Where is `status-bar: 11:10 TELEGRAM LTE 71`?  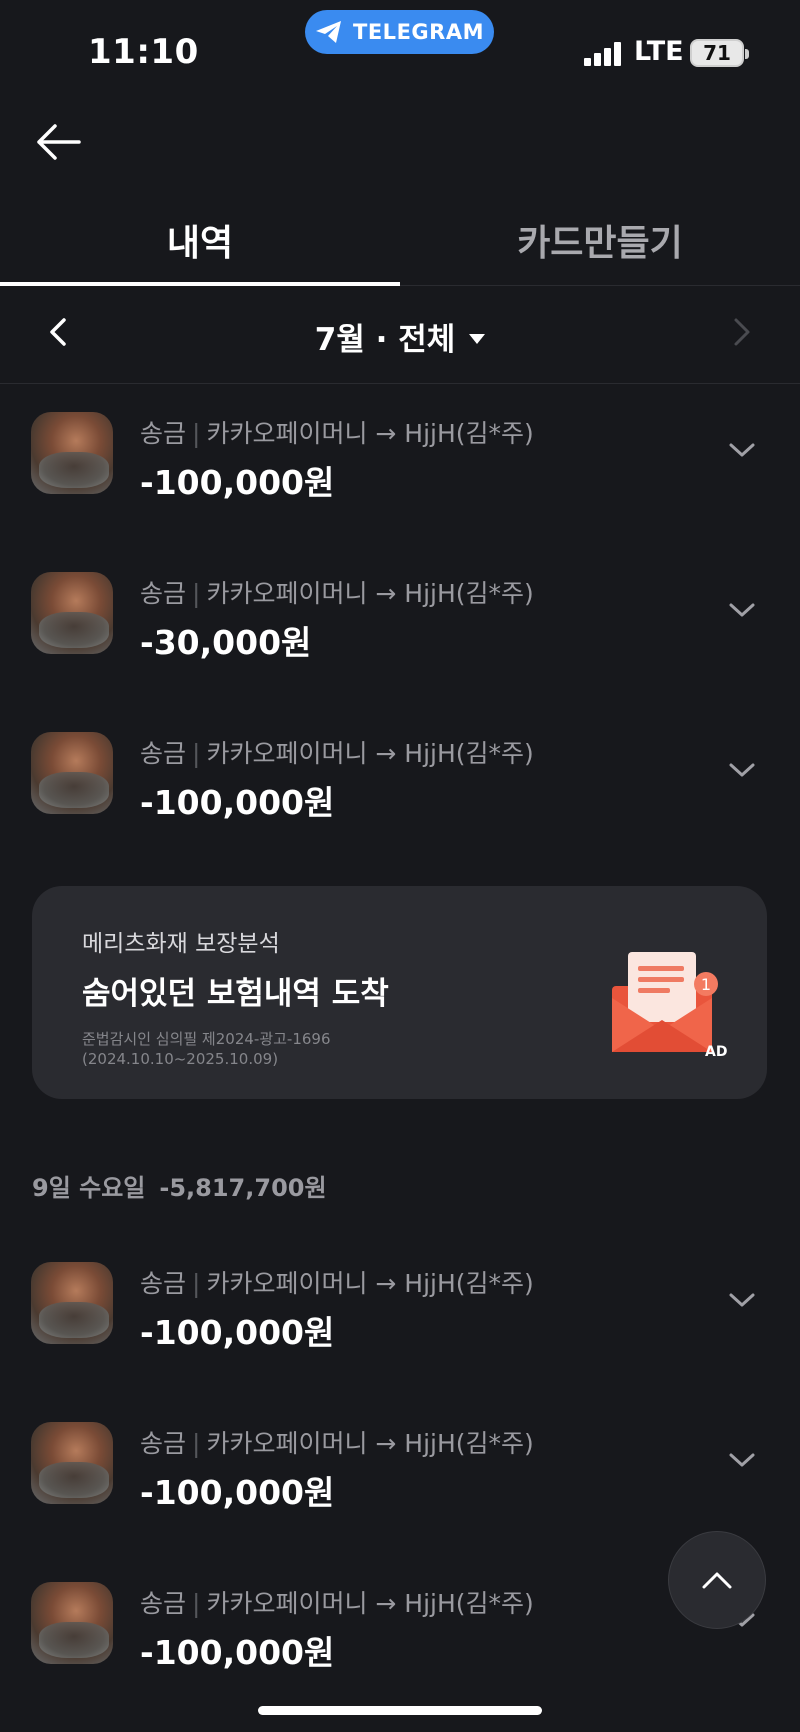 status-bar: 11:10 TELEGRAM LTE 71 is located at coordinates (400, 50).